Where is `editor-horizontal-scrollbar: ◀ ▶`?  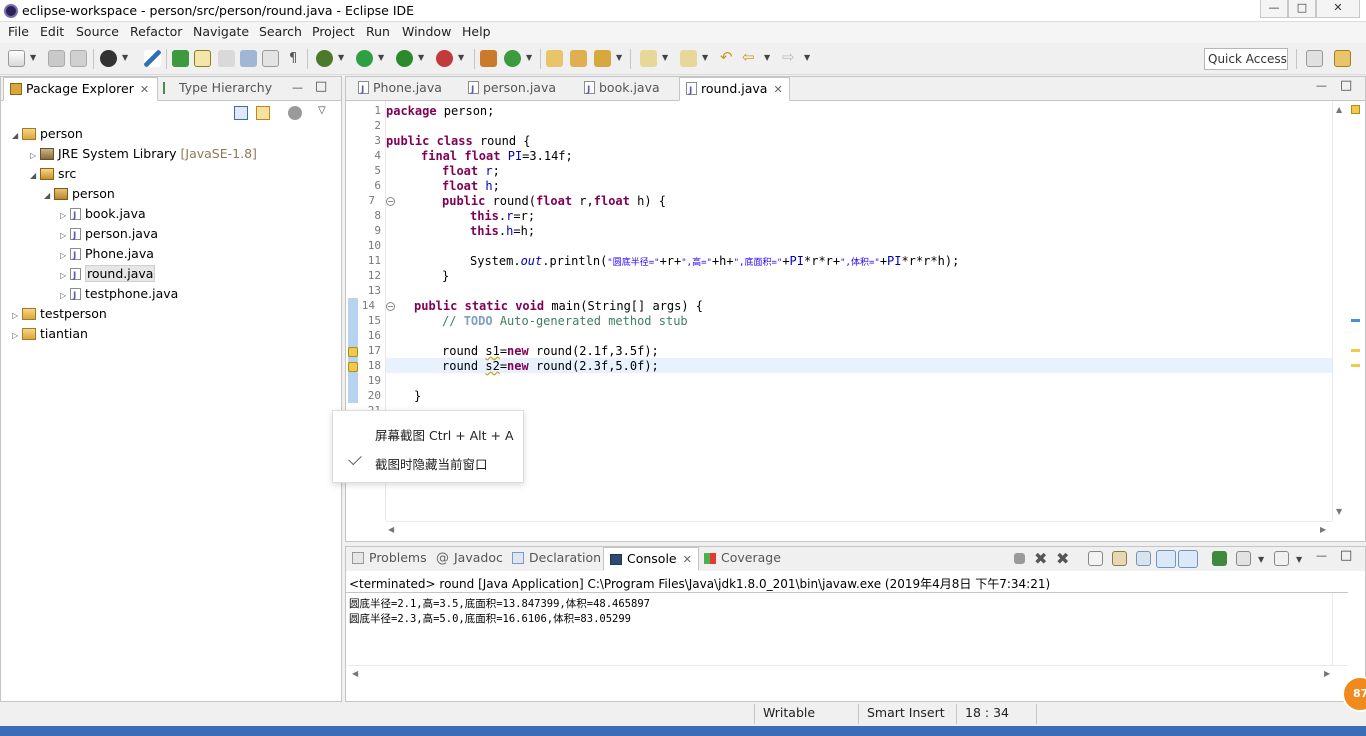
editor-horizontal-scrollbar: ◀ ▶ is located at coordinates (859, 529).